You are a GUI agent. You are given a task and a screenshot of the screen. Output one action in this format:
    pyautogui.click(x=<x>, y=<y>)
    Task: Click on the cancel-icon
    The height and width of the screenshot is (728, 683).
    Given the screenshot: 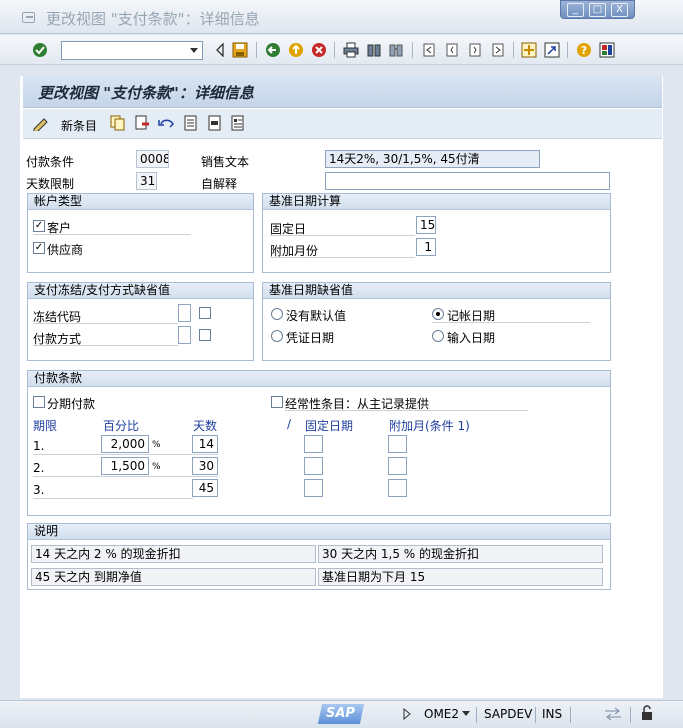 What is the action you would take?
    pyautogui.click(x=319, y=50)
    